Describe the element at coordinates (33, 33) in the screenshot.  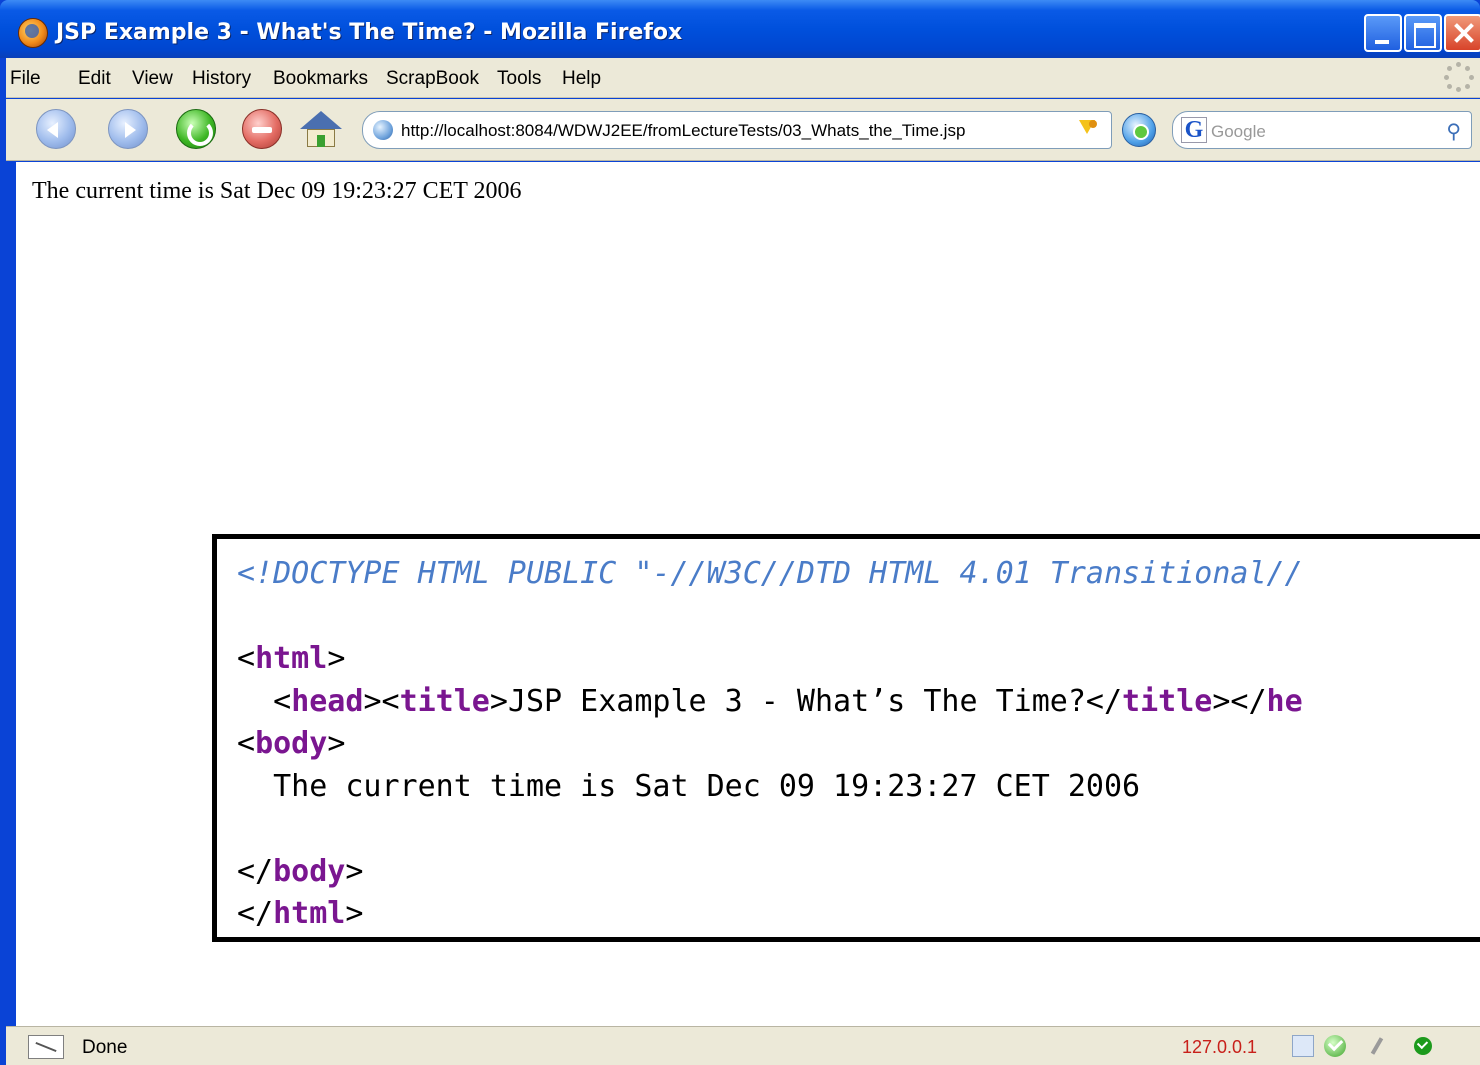
I see `firefox-icon` at that location.